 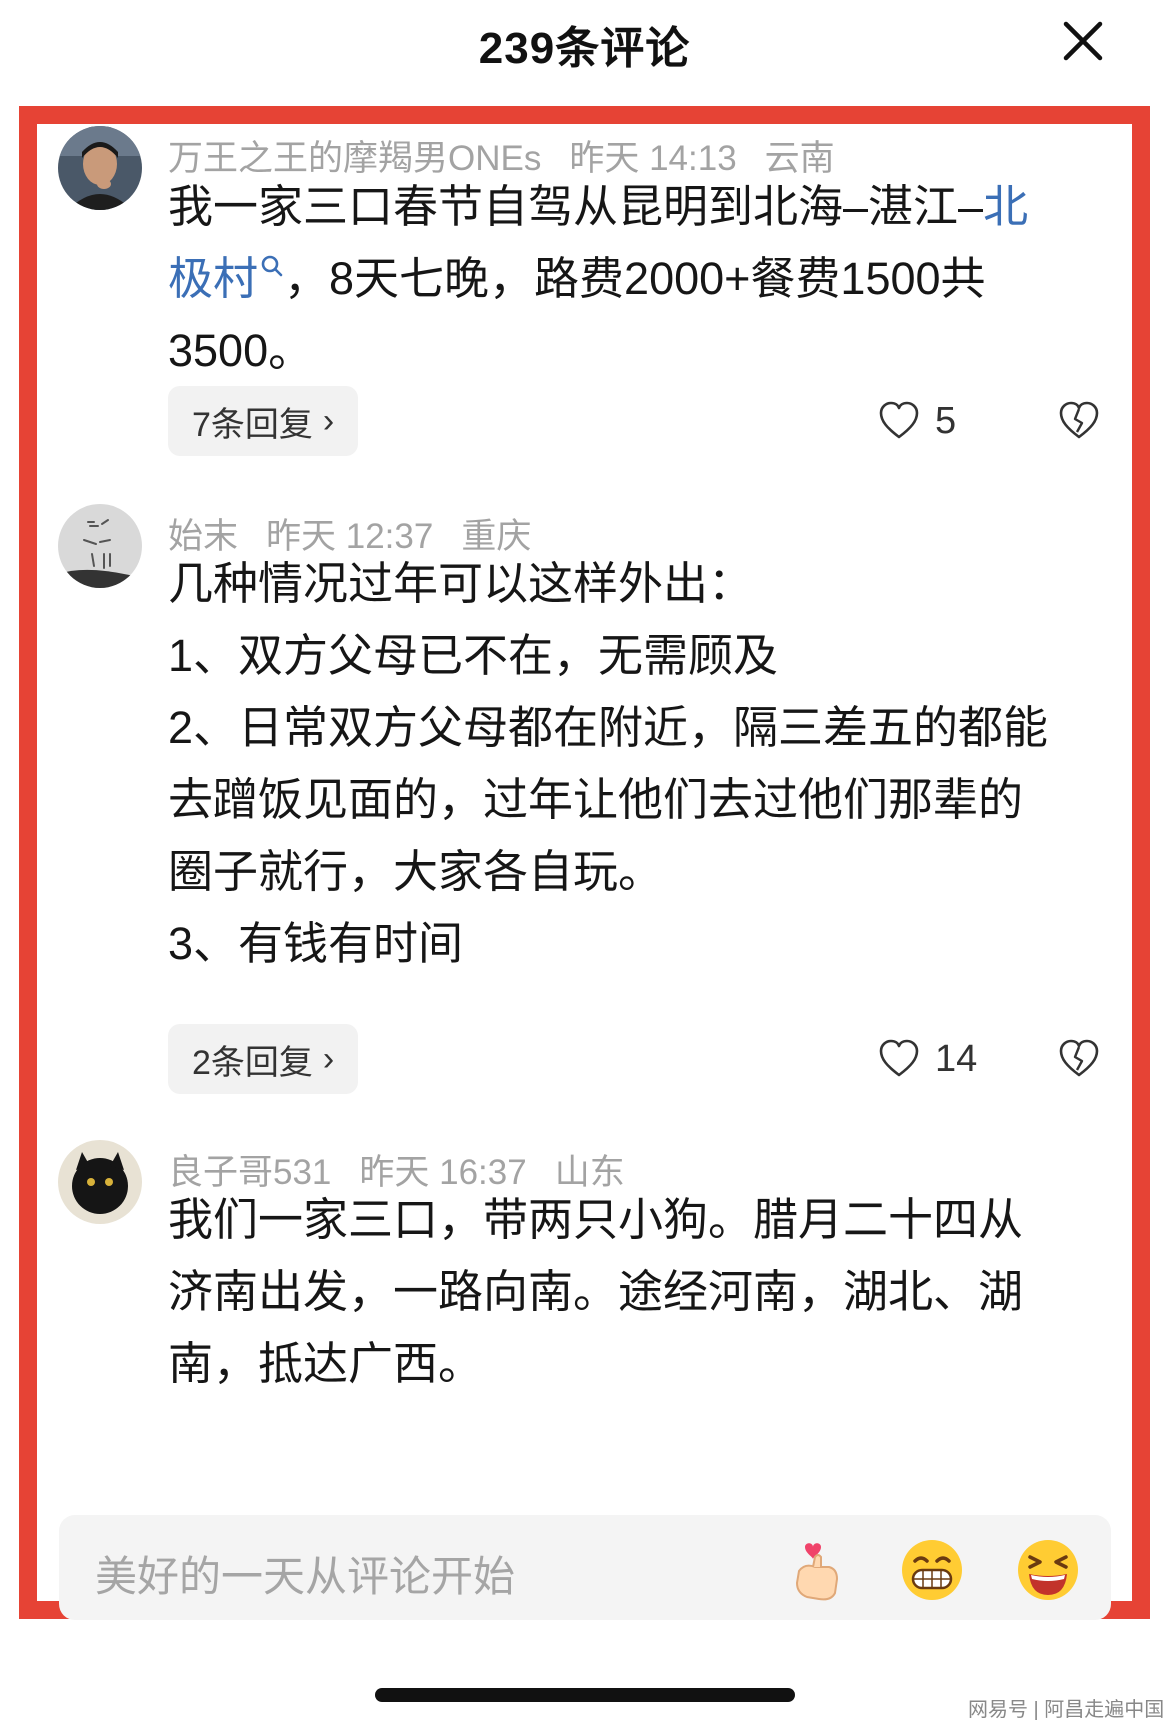 I want to click on comment-input-bar: 美好的一天从评论开始, so click(x=585, y=1567).